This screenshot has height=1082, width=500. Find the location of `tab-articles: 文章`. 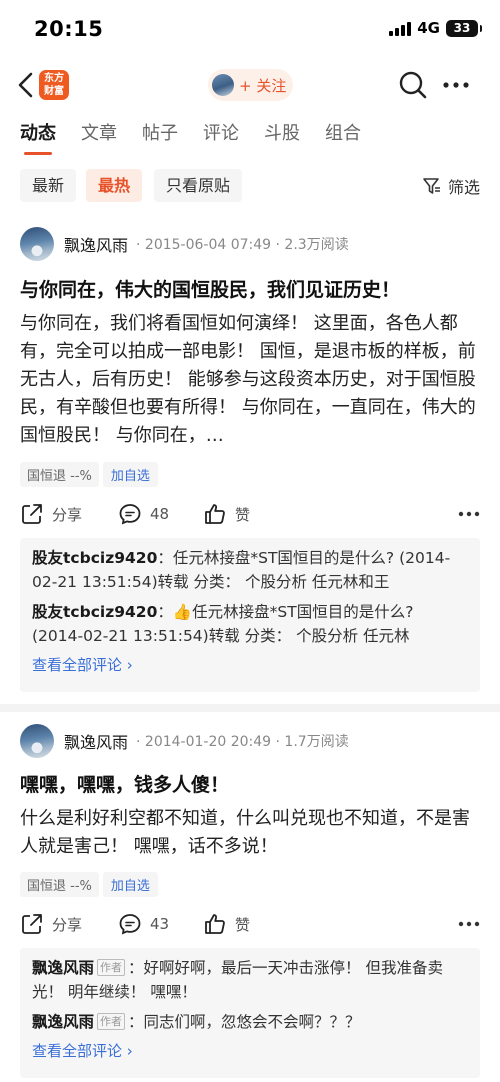

tab-articles: 文章 is located at coordinates (99, 136).